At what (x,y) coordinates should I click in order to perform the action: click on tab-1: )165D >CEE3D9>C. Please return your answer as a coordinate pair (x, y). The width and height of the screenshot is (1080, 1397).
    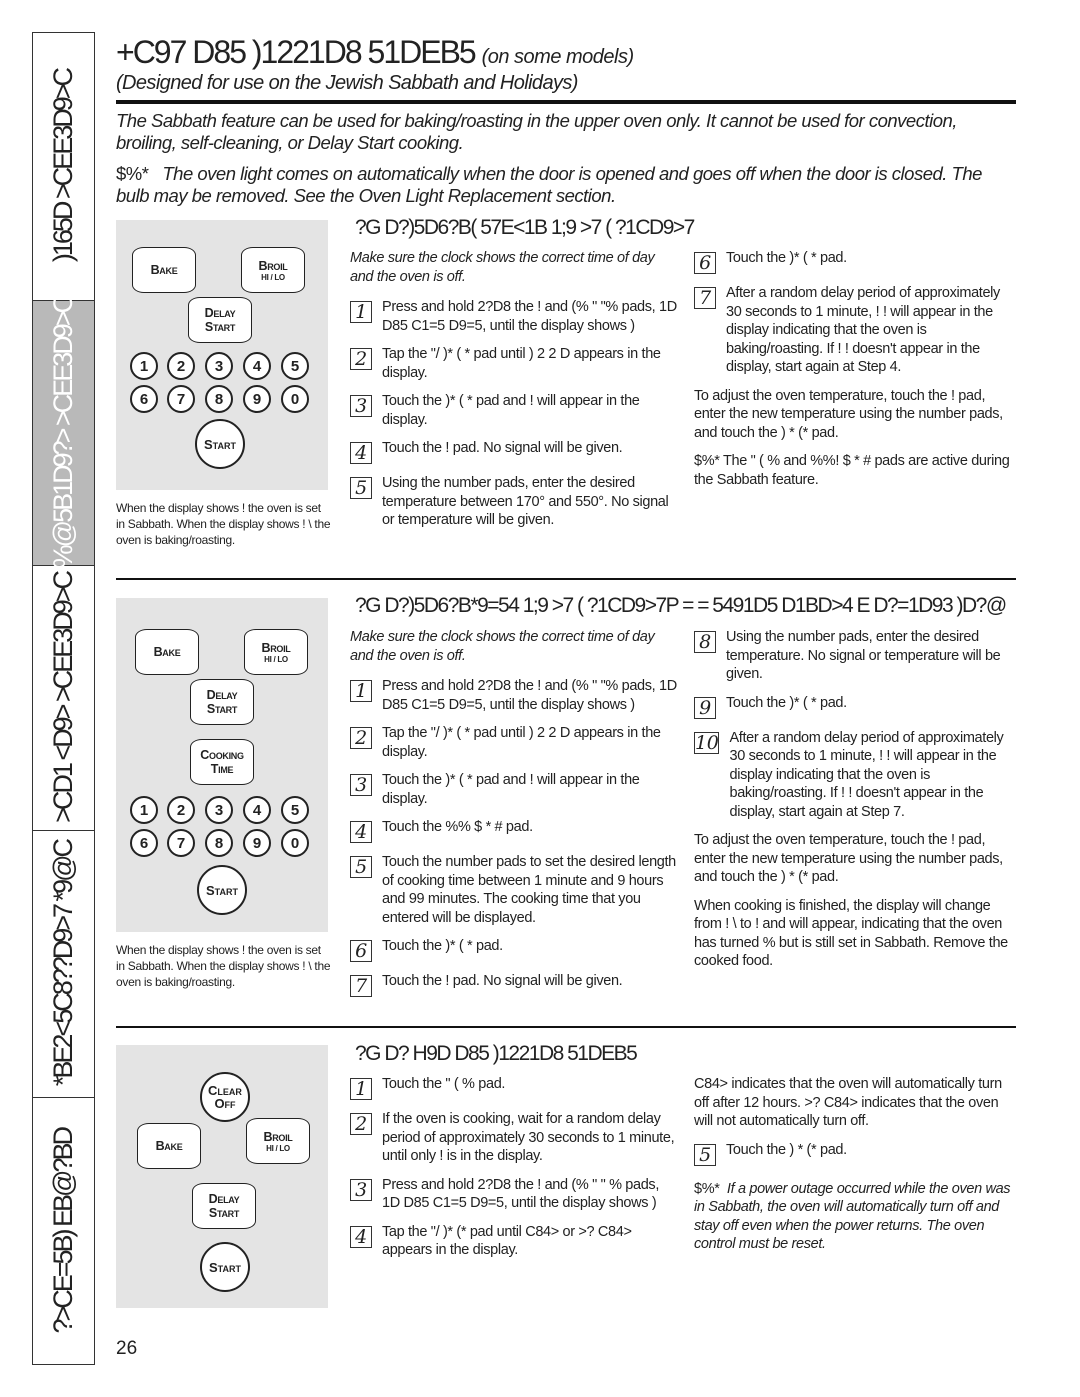
    Looking at the image, I should click on (63, 167).